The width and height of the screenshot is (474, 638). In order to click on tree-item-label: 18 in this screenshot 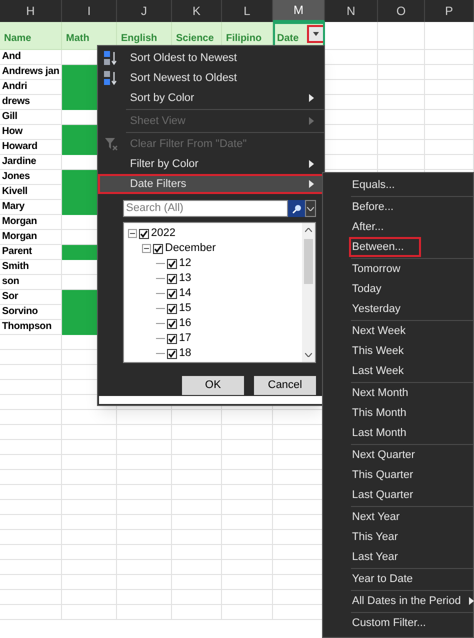, I will do `click(185, 353)`.